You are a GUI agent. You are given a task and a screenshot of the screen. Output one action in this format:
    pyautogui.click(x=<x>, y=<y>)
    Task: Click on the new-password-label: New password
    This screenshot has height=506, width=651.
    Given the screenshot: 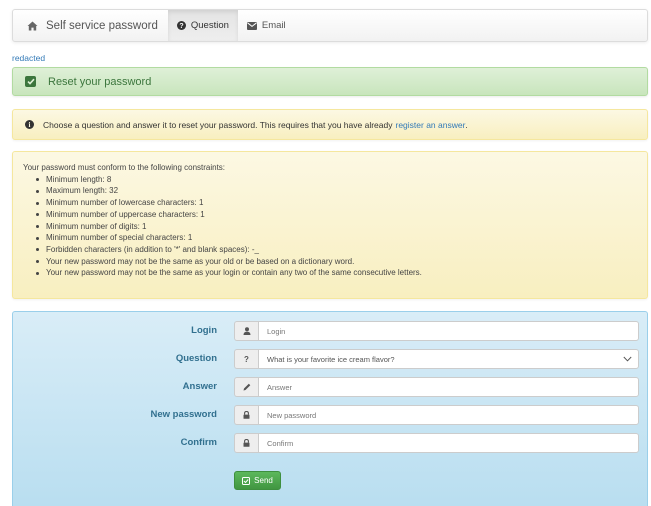 What is the action you would take?
    pyautogui.click(x=183, y=414)
    